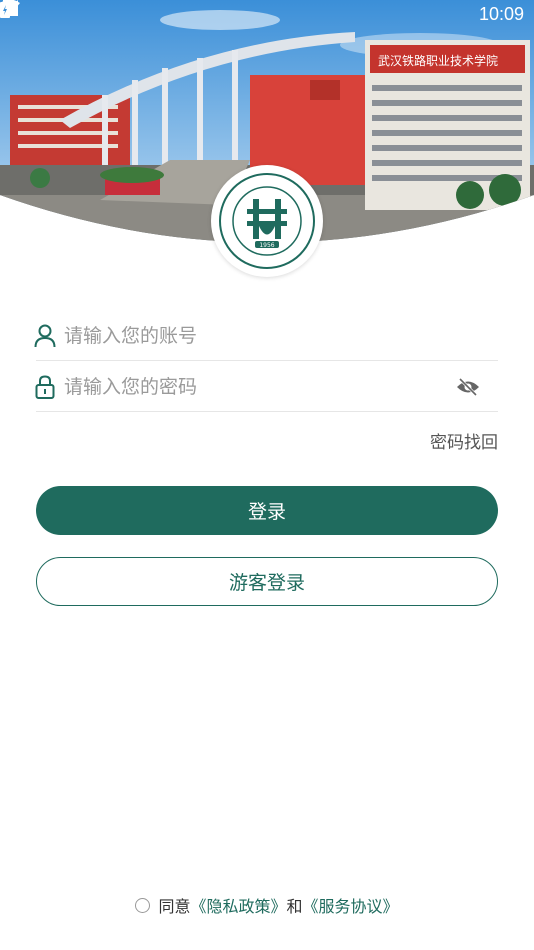 The width and height of the screenshot is (534, 950). Describe the element at coordinates (267, 581) in the screenshot. I see `guest-login-button: 游客登录` at that location.